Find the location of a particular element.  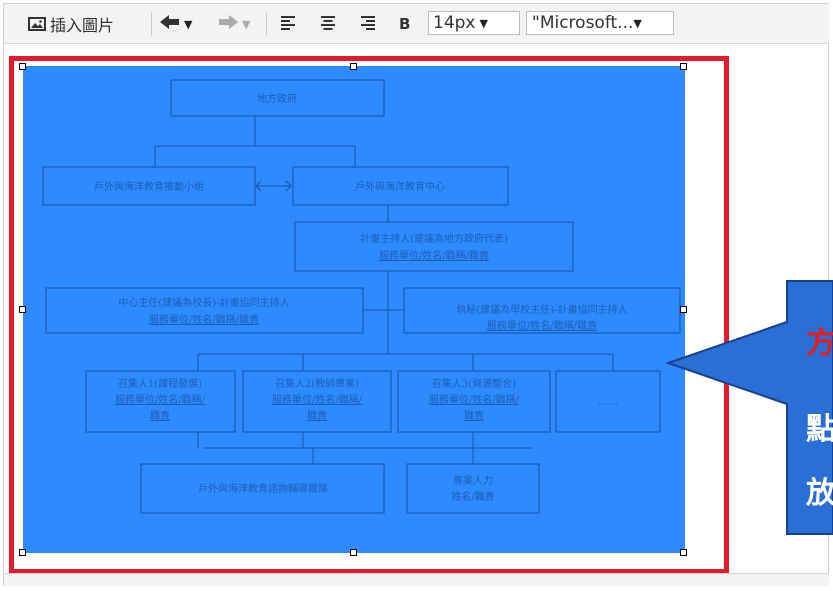

callout-line-1: 方 is located at coordinates (819, 343).